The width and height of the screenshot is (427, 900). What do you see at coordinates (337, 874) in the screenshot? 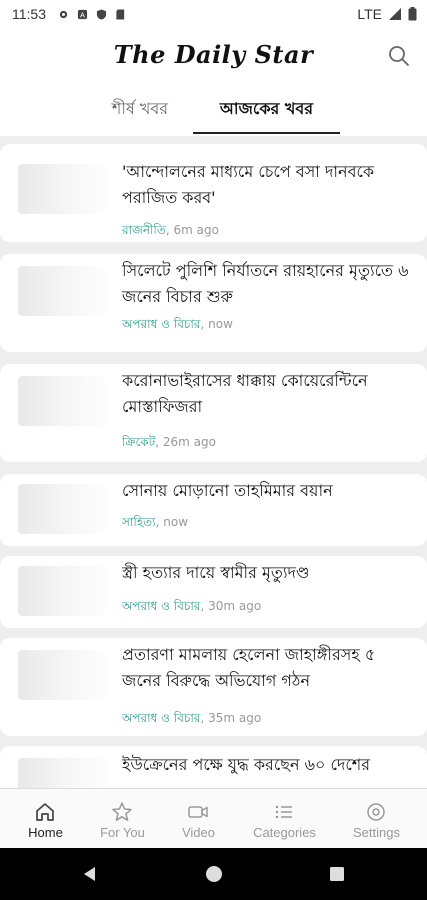
I see `recents-icon` at bounding box center [337, 874].